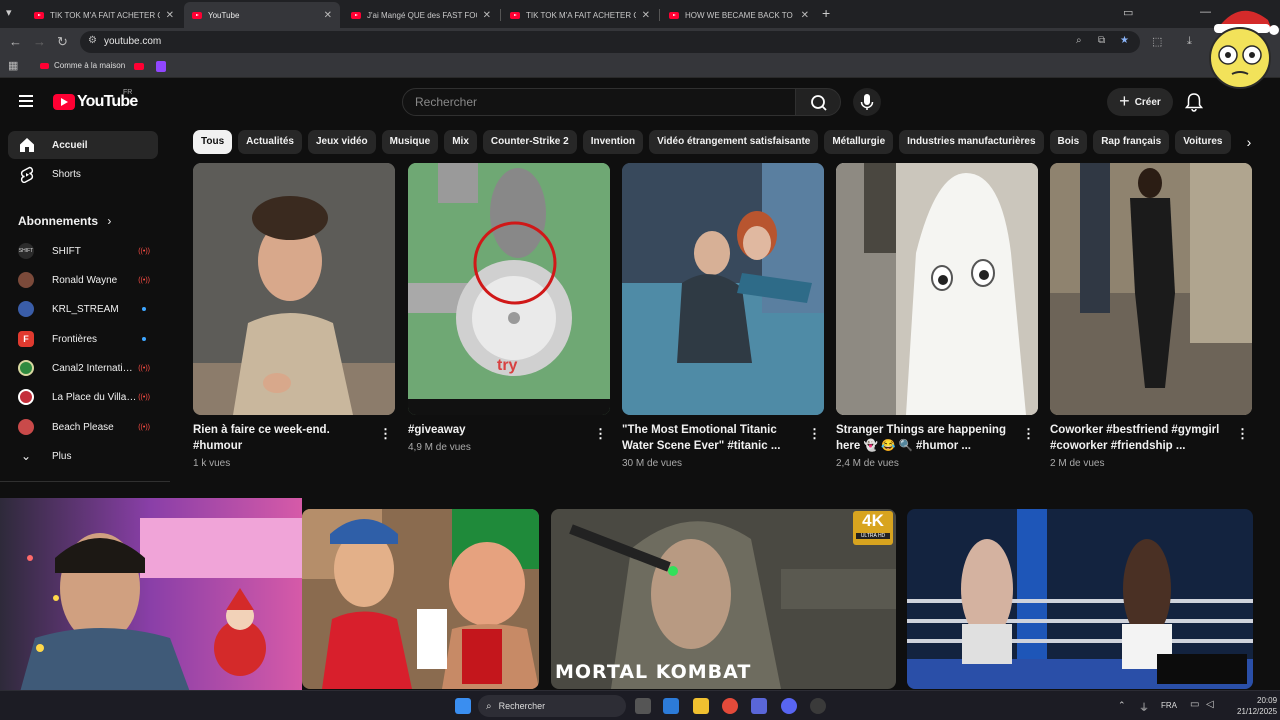 This screenshot has width=1280, height=720. I want to click on windows-start-icon, so click(463, 706).